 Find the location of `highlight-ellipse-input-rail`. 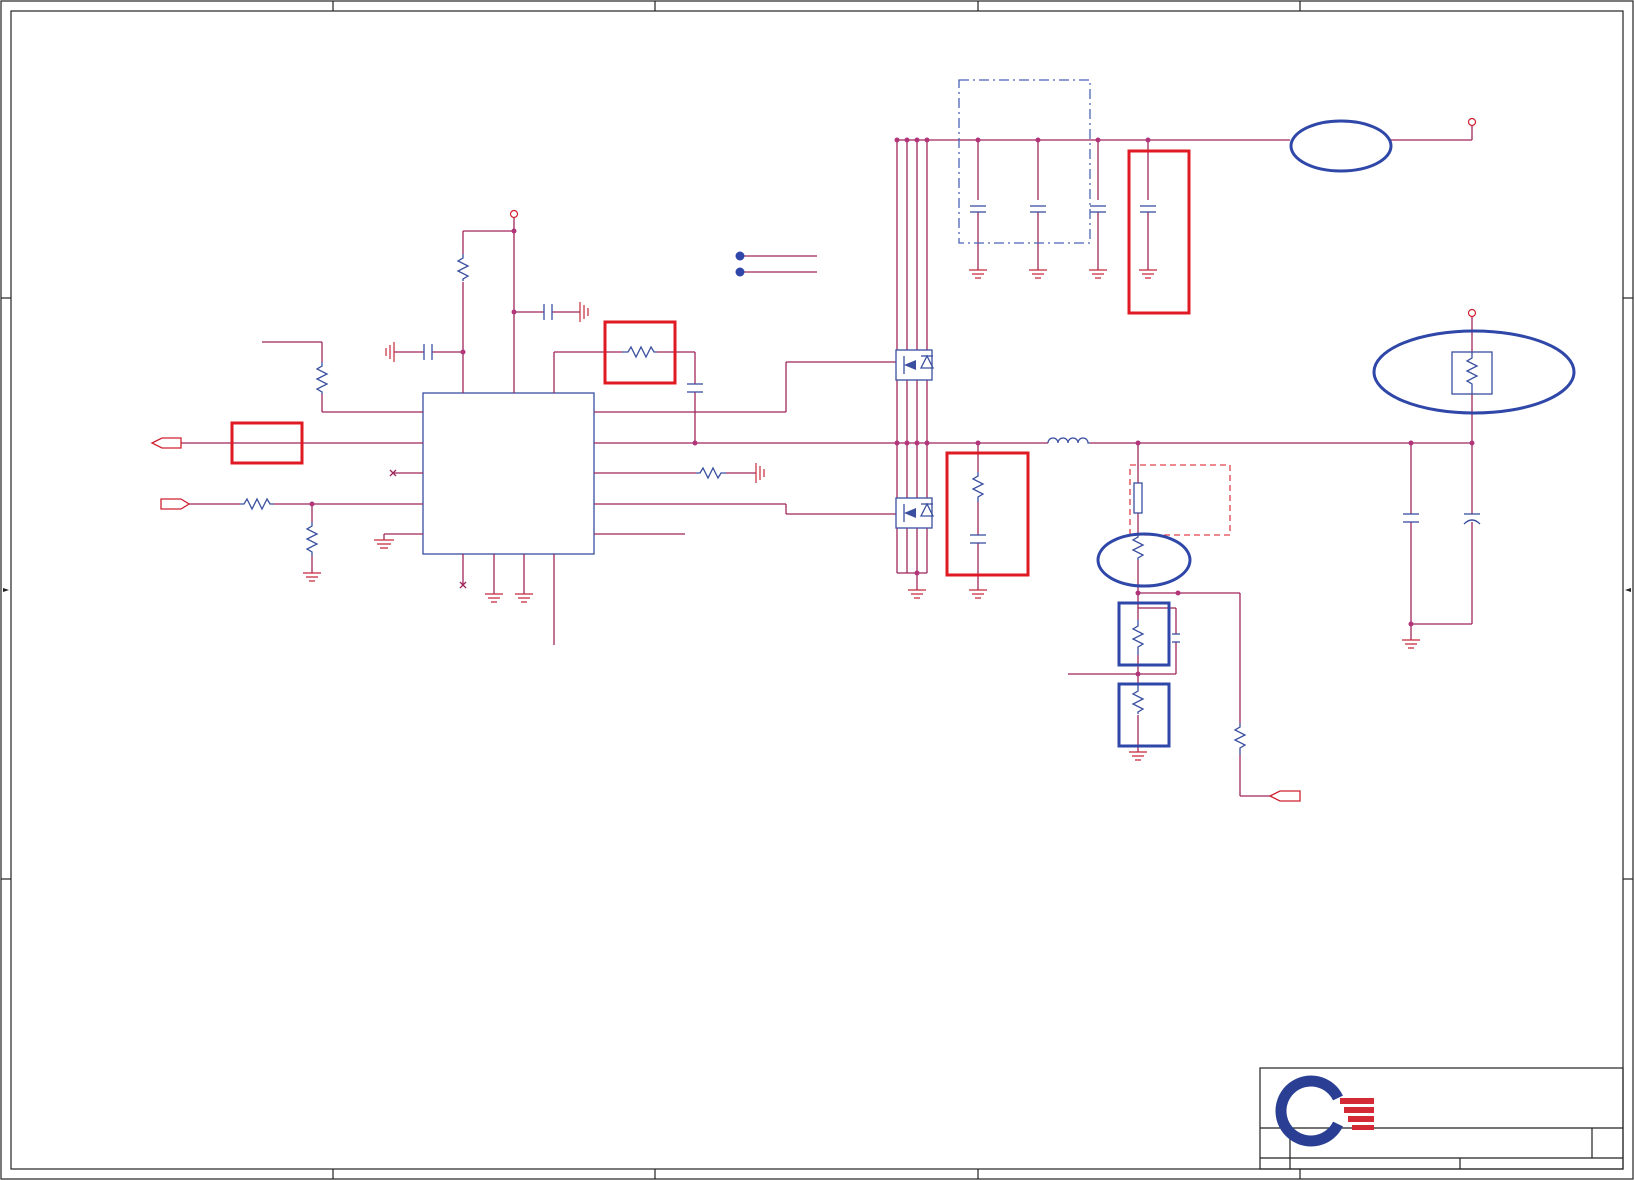

highlight-ellipse-input-rail is located at coordinates (1341, 146).